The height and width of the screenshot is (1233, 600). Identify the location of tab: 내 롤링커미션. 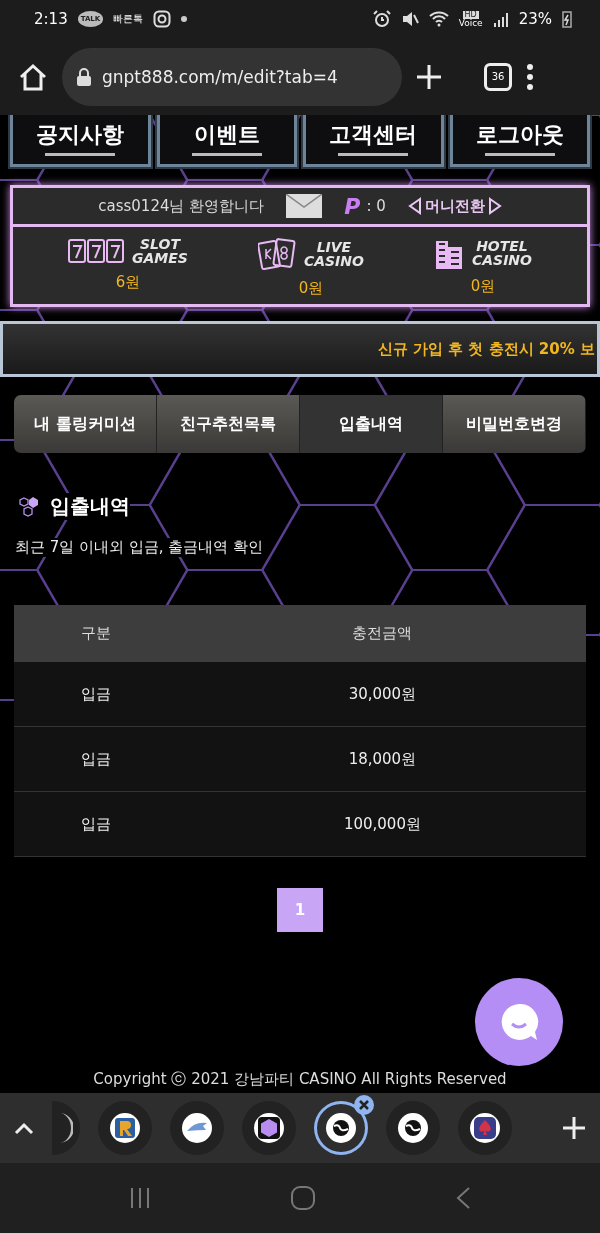
(85, 424).